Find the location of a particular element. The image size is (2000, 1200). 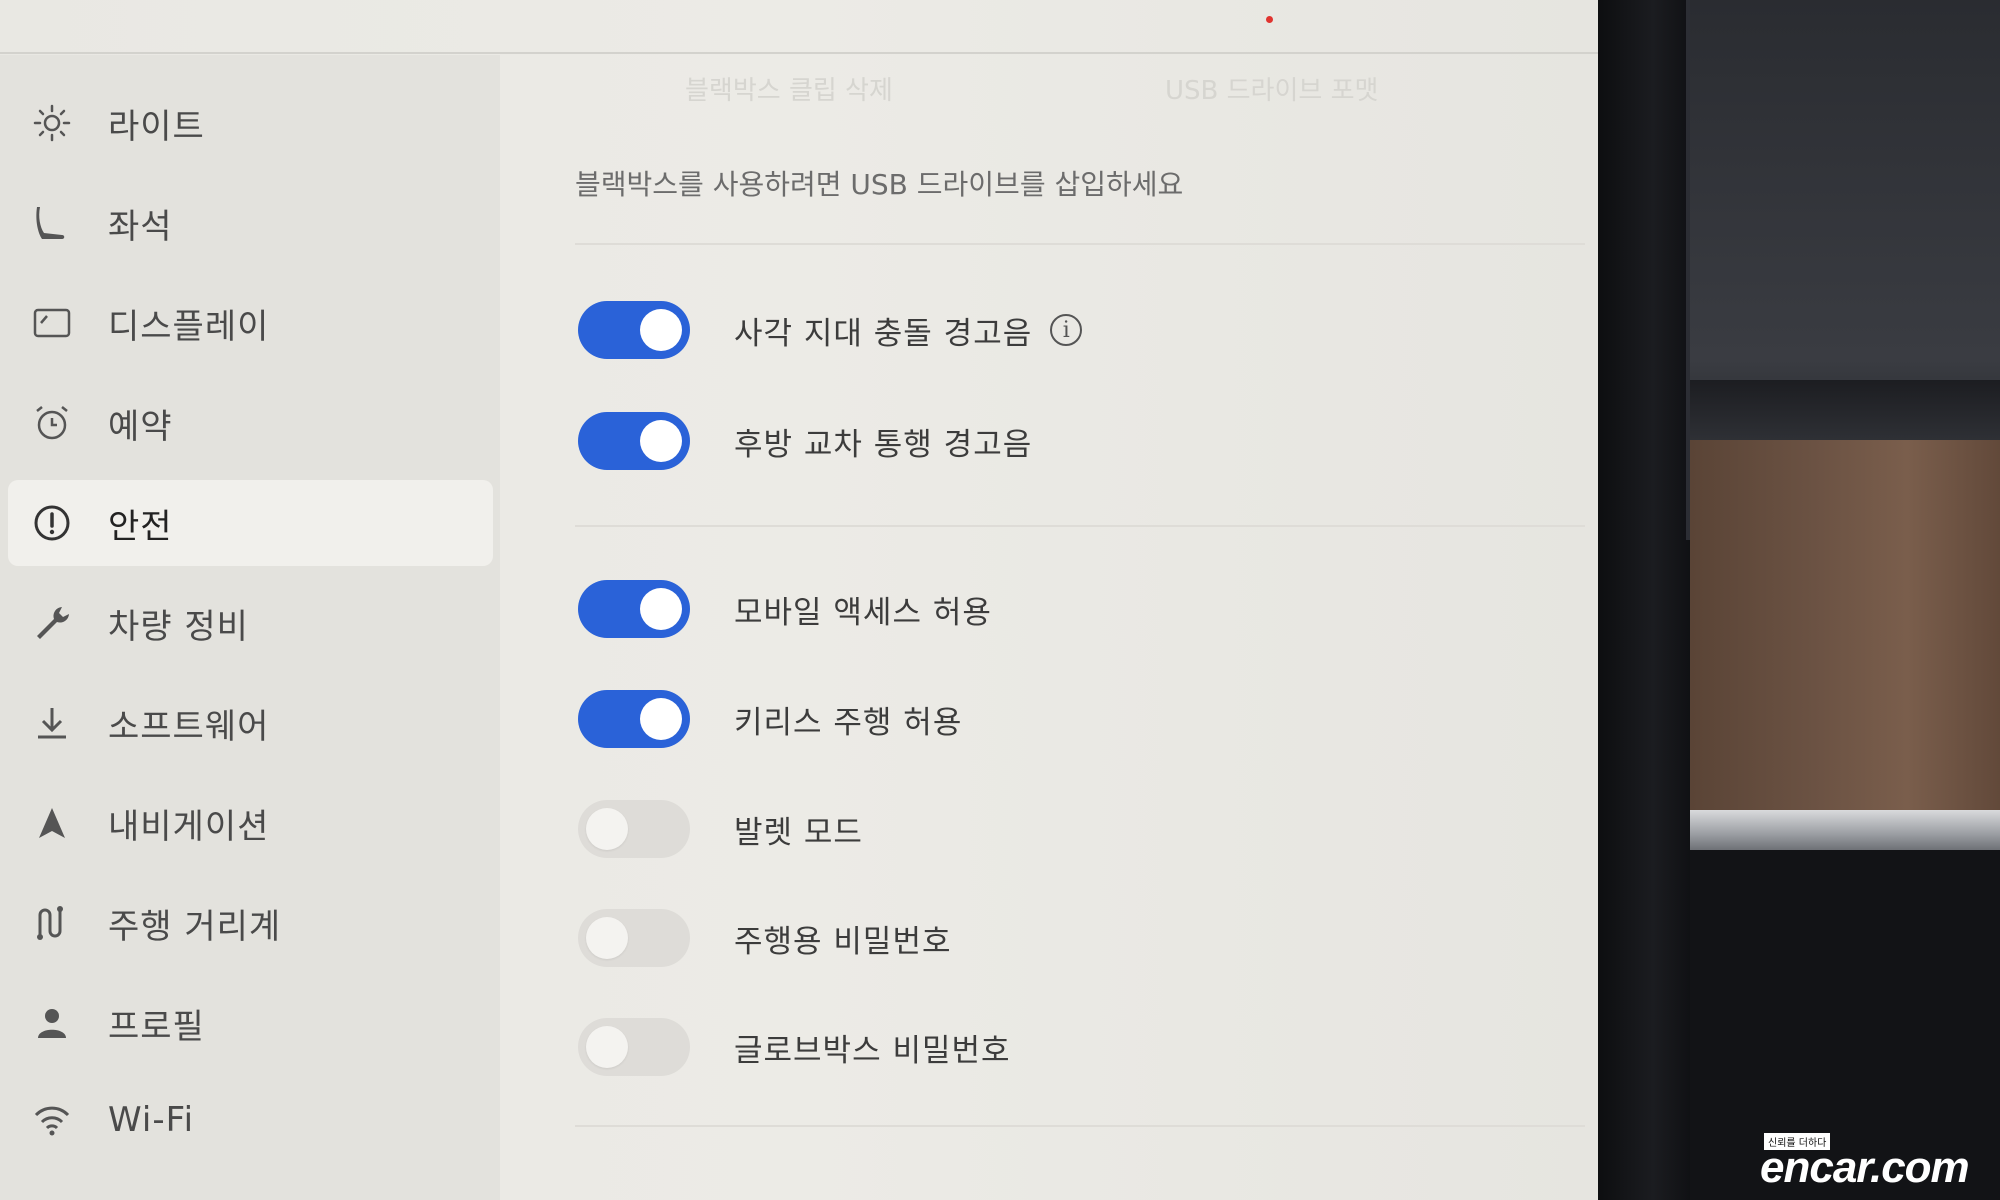

sun-icon is located at coordinates (52, 123).